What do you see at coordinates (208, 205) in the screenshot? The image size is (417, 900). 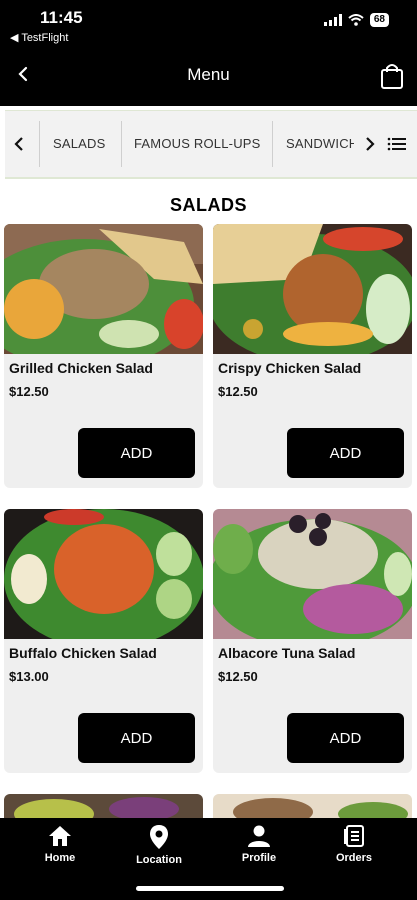 I see `section-title: SALADS` at bounding box center [208, 205].